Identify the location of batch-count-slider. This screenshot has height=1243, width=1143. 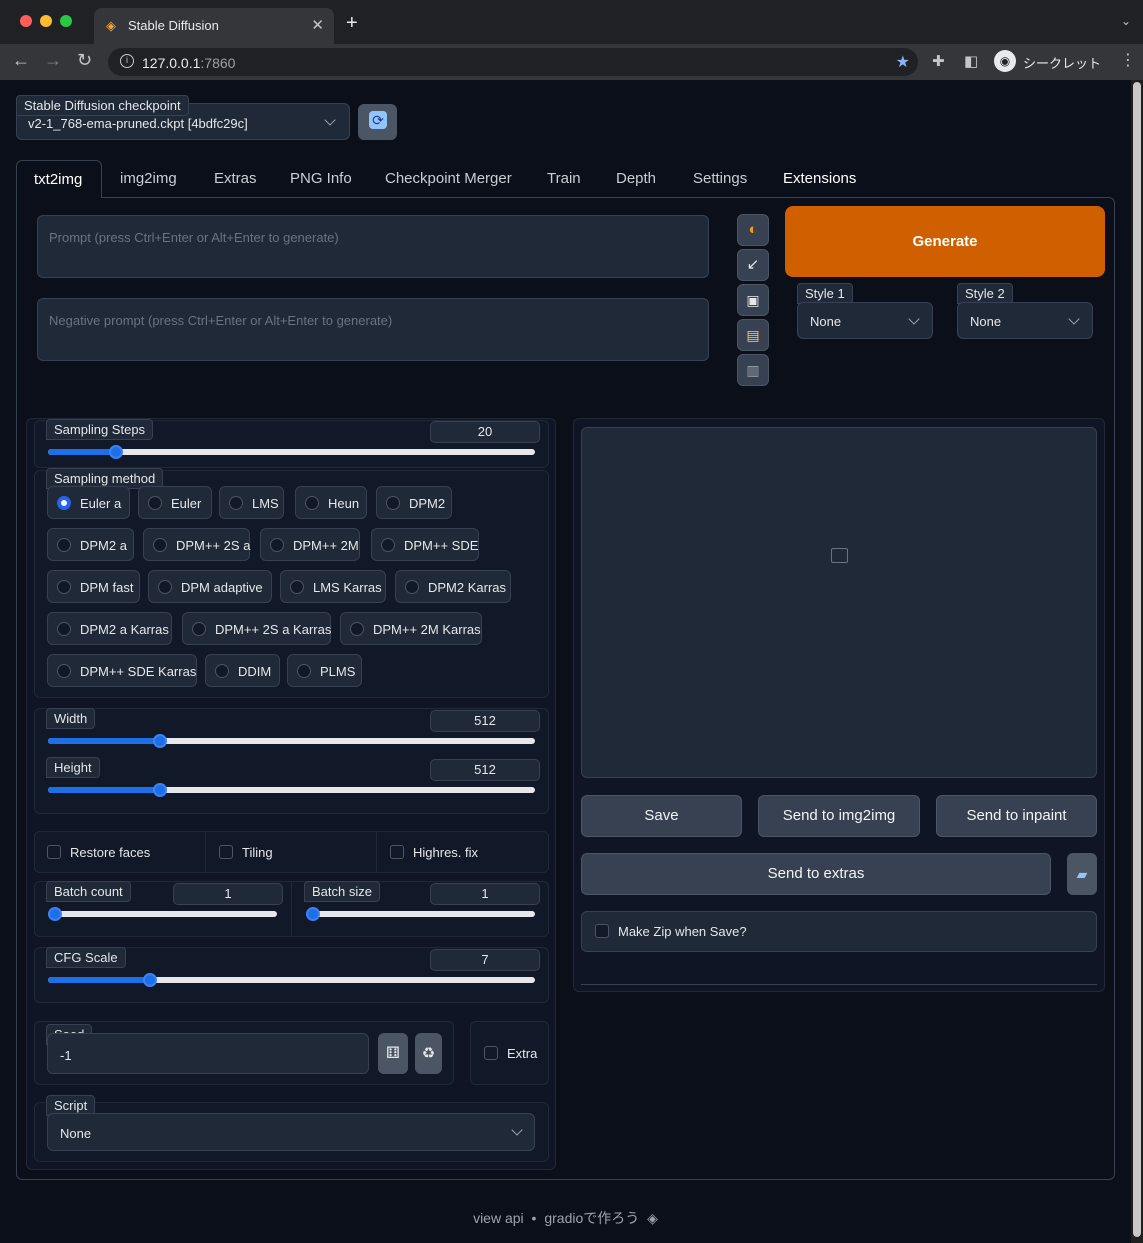
(162, 914).